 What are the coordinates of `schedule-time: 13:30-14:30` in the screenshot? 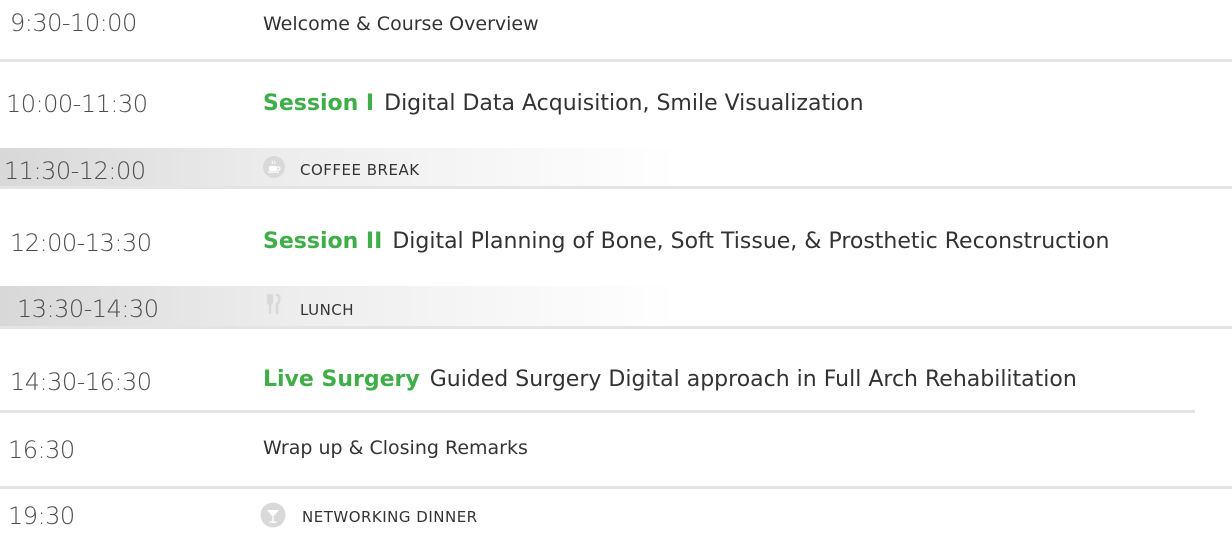 It's located at (88, 309).